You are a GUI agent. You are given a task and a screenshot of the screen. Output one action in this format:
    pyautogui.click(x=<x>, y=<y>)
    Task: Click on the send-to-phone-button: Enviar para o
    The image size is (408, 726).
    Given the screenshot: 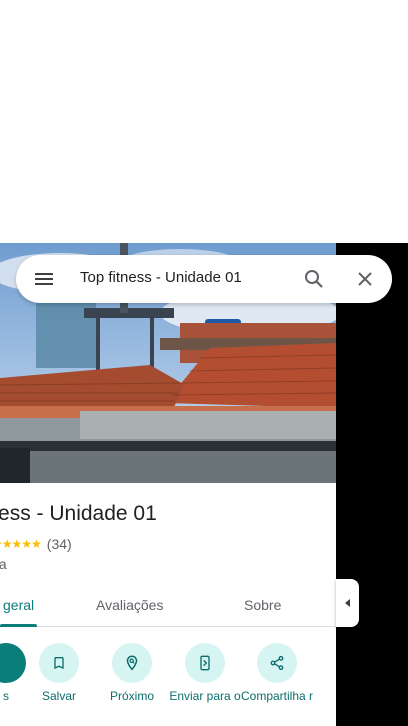 What is the action you would take?
    pyautogui.click(x=205, y=683)
    